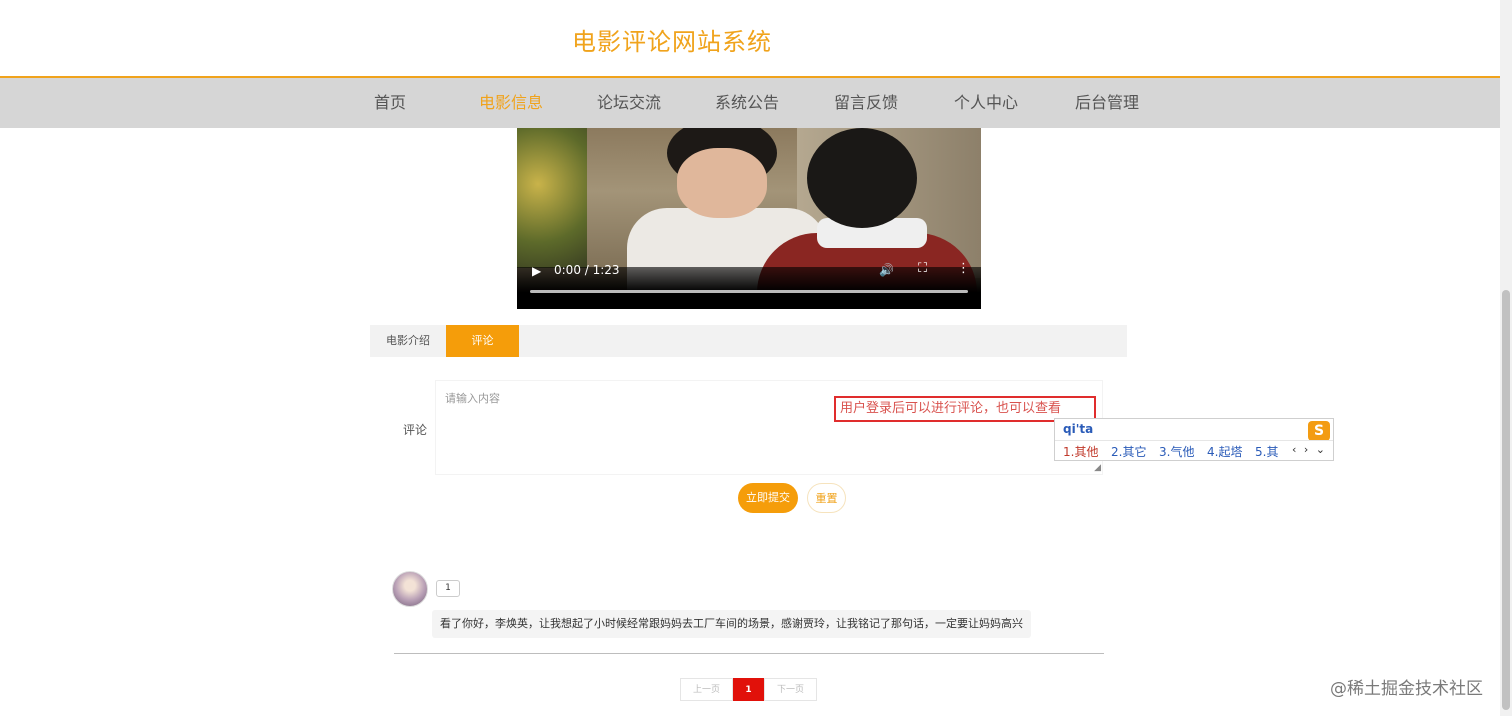  I want to click on tab-movie-intro: 电影介绍, so click(408, 341).